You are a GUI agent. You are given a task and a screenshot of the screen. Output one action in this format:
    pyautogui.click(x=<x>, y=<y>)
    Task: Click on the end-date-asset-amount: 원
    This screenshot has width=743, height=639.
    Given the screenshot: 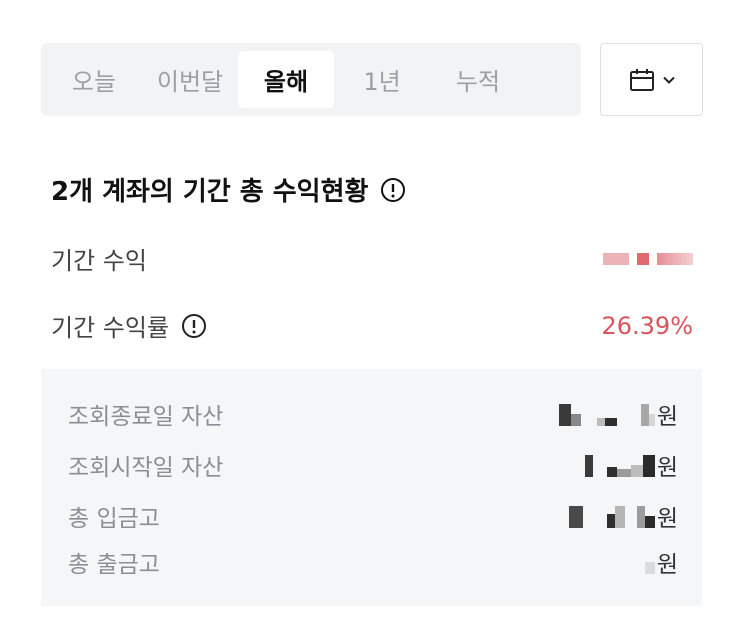 What is the action you would take?
    pyautogui.click(x=618, y=414)
    